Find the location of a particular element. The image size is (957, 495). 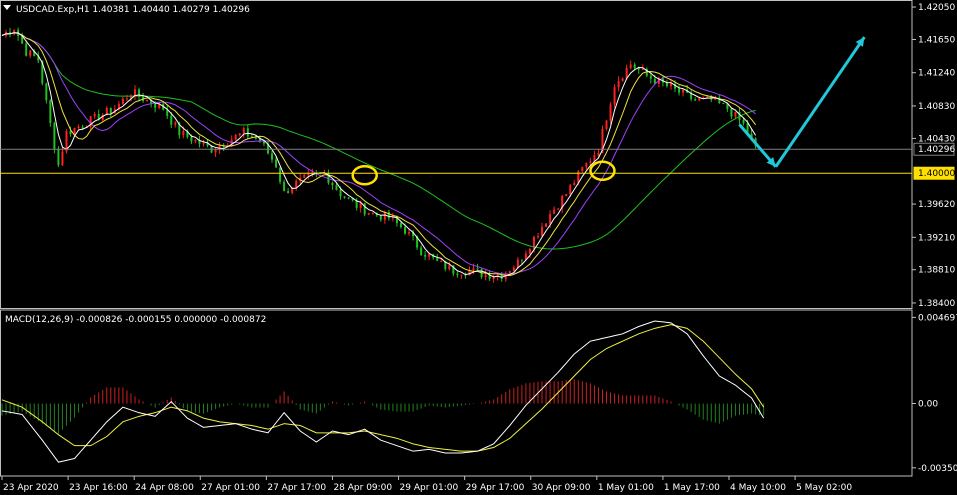

time-tick-label: 27 Apr 01:00 is located at coordinates (230, 488).